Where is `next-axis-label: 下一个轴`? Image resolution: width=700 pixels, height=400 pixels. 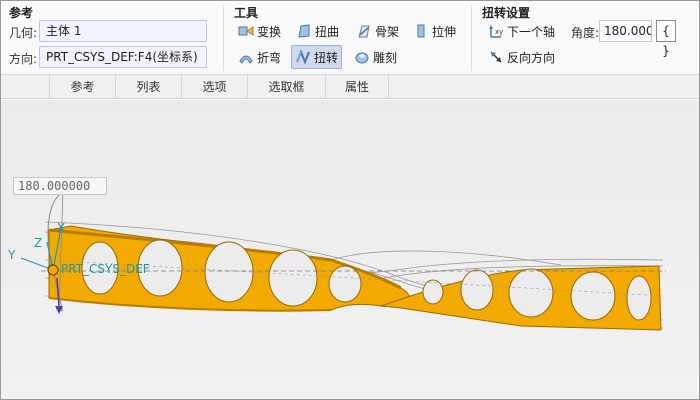 next-axis-label: 下一个轴 is located at coordinates (531, 31).